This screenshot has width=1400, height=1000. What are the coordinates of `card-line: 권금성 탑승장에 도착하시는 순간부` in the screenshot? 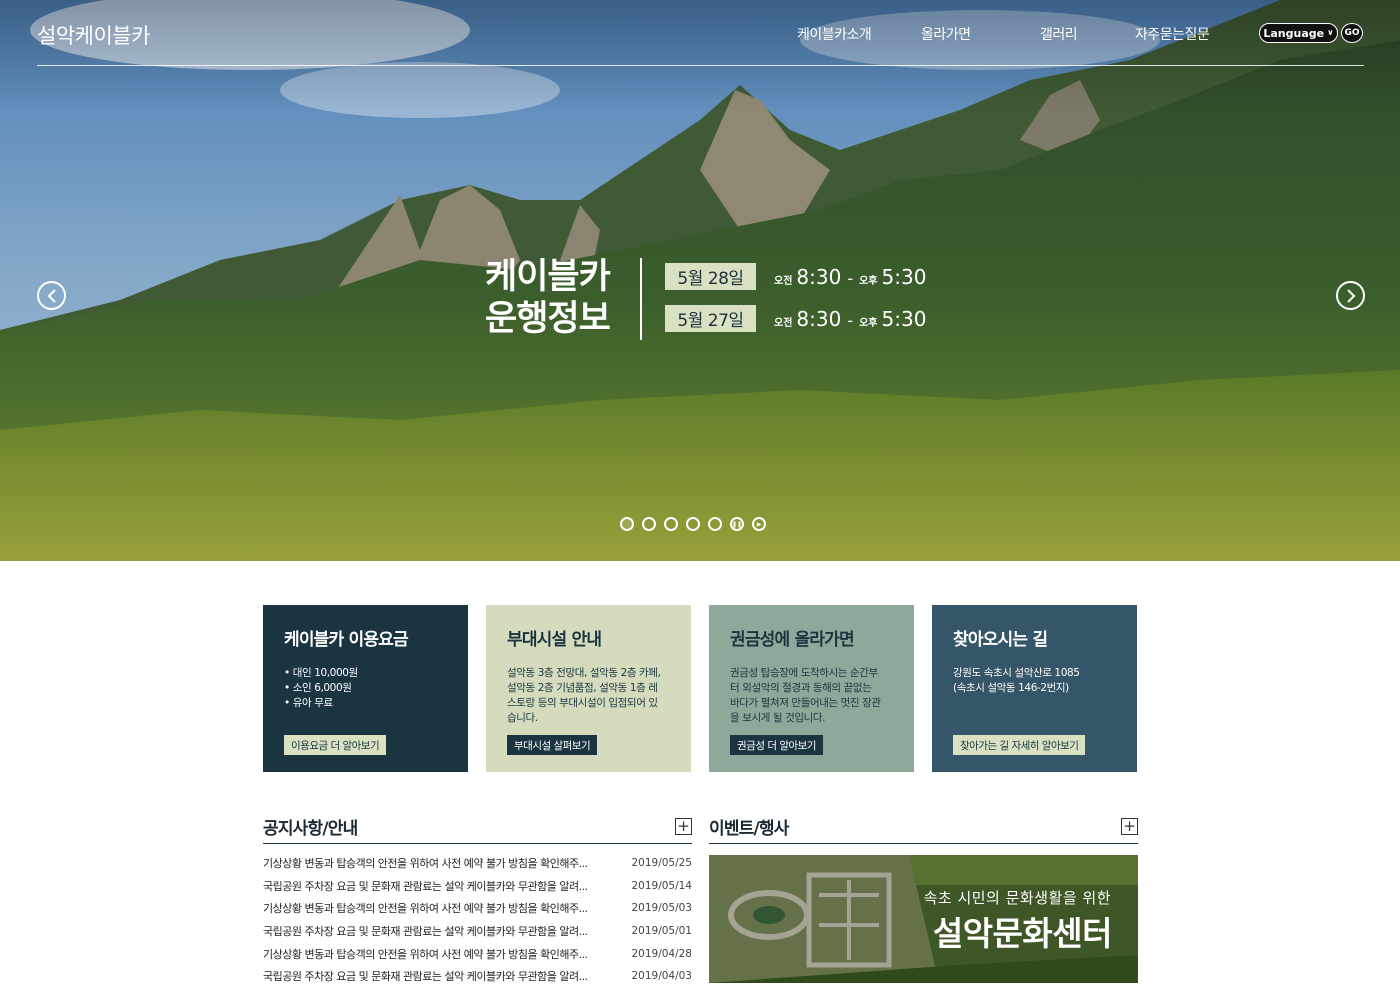 It's located at (804, 673).